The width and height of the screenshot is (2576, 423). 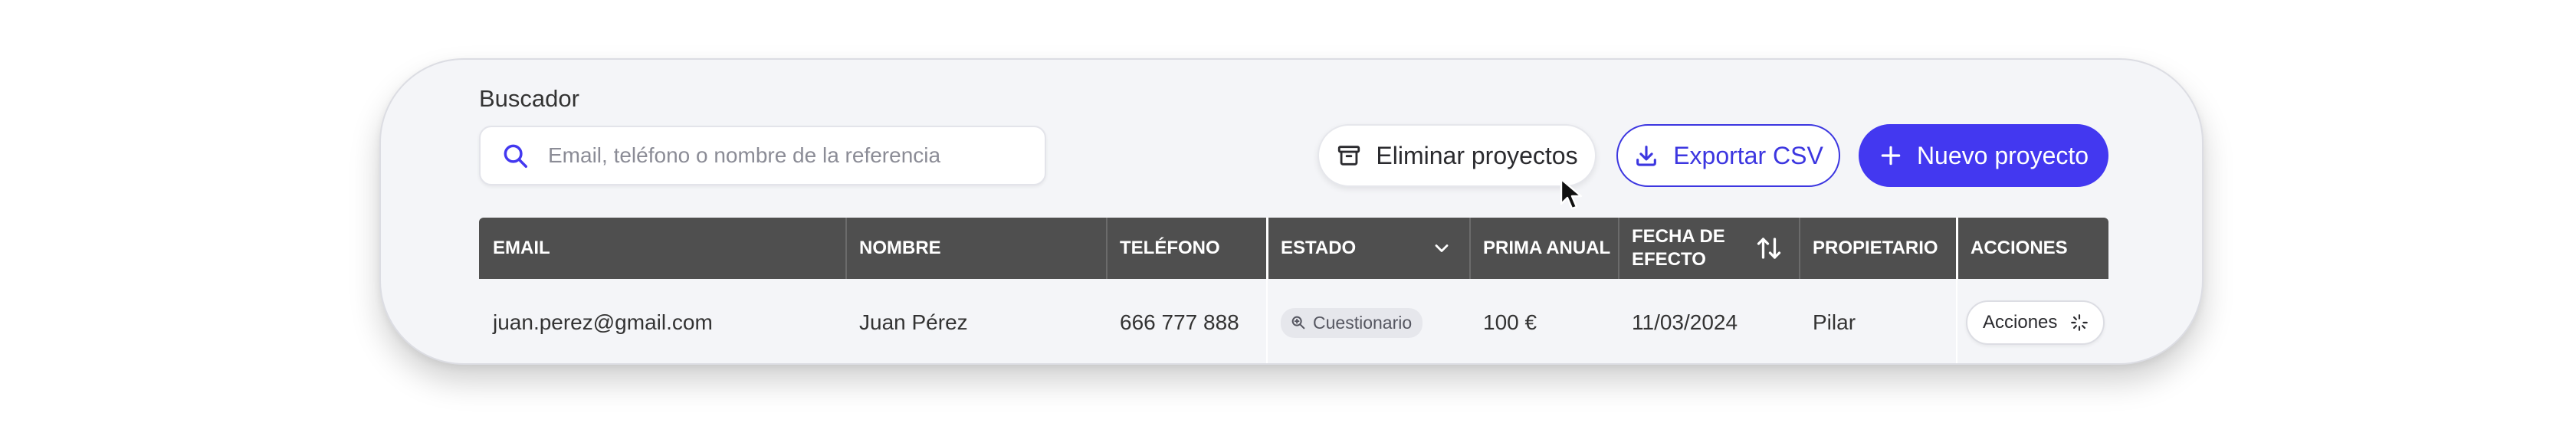 I want to click on cell-owner: Pilar, so click(x=1834, y=322).